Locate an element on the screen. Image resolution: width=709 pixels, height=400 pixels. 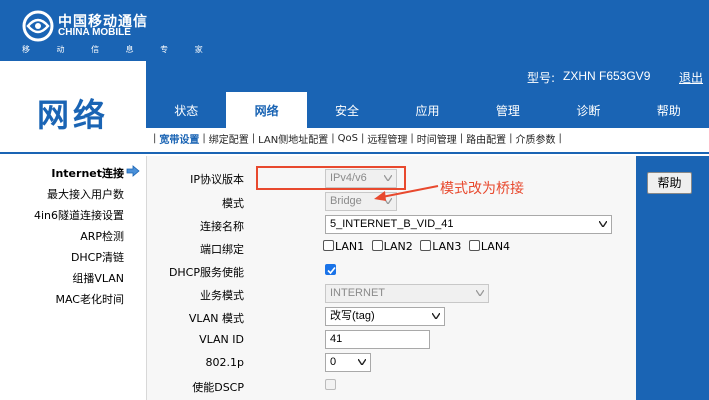
lan4-label: LAN4 is located at coordinates (495, 246).